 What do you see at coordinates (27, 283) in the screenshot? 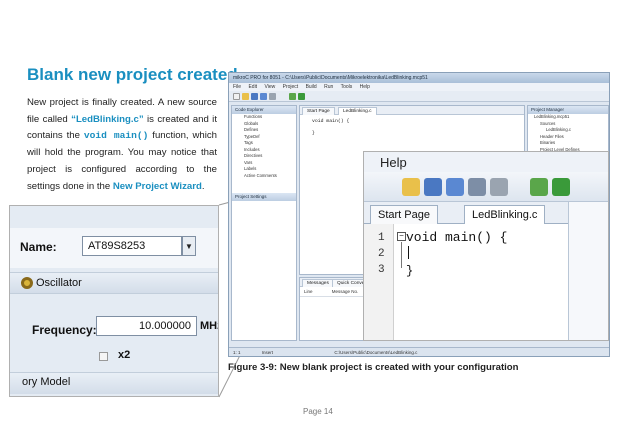
I see `oscillator-icon` at bounding box center [27, 283].